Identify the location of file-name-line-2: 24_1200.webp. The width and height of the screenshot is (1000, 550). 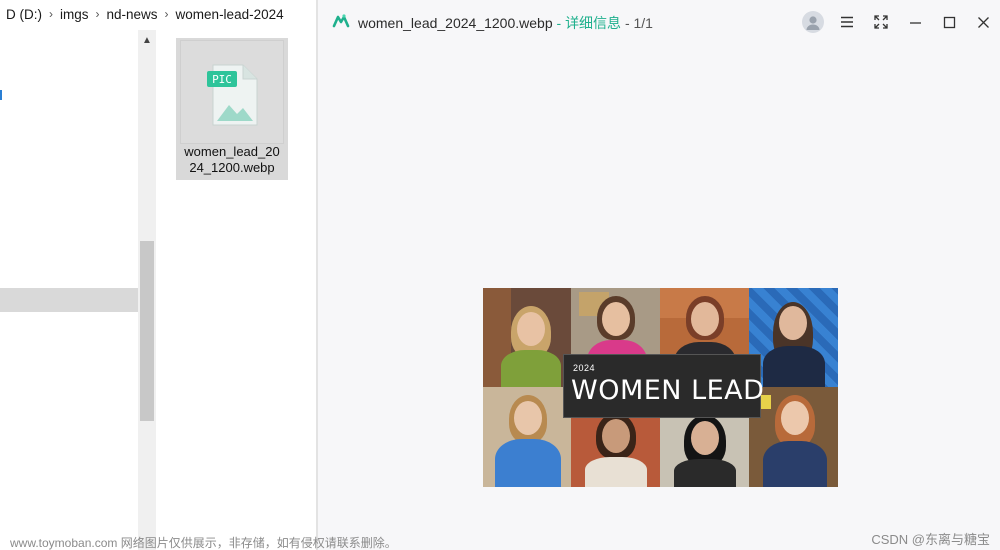
(232, 167).